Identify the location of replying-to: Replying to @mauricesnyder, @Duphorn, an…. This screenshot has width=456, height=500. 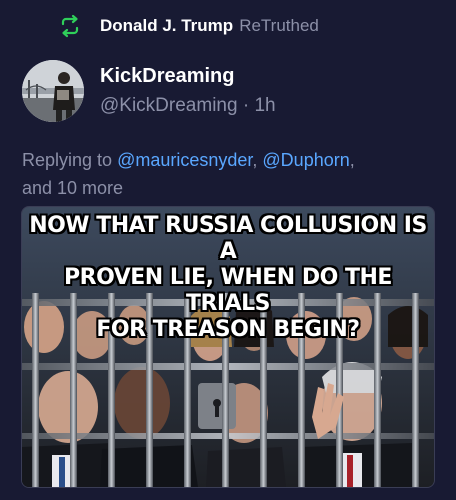
(232, 174).